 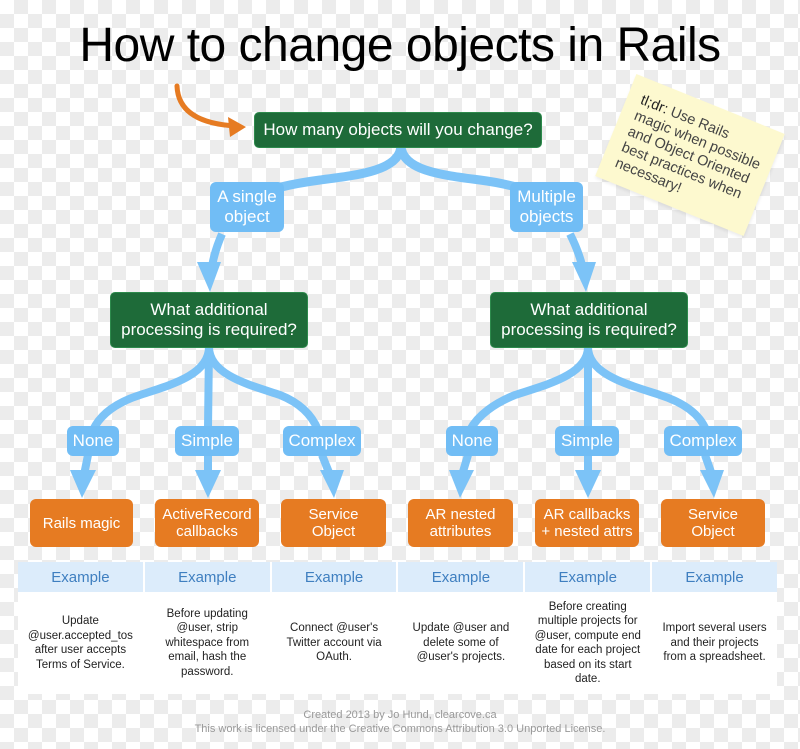 I want to click on option-label-single-none: None, so click(x=93, y=441).